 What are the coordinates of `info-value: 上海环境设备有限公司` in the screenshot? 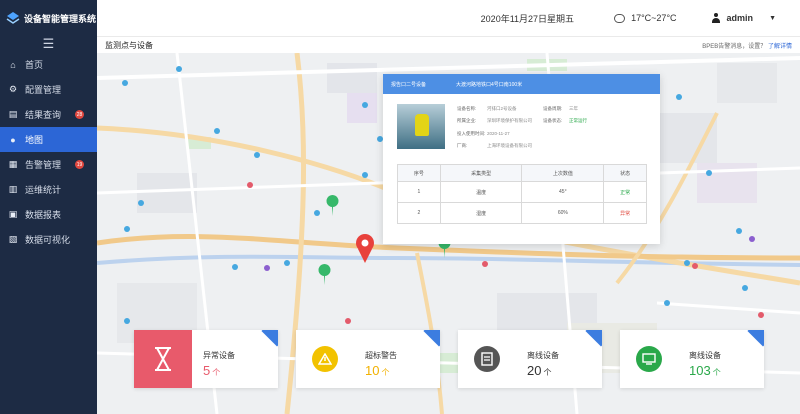 It's located at (509, 145).